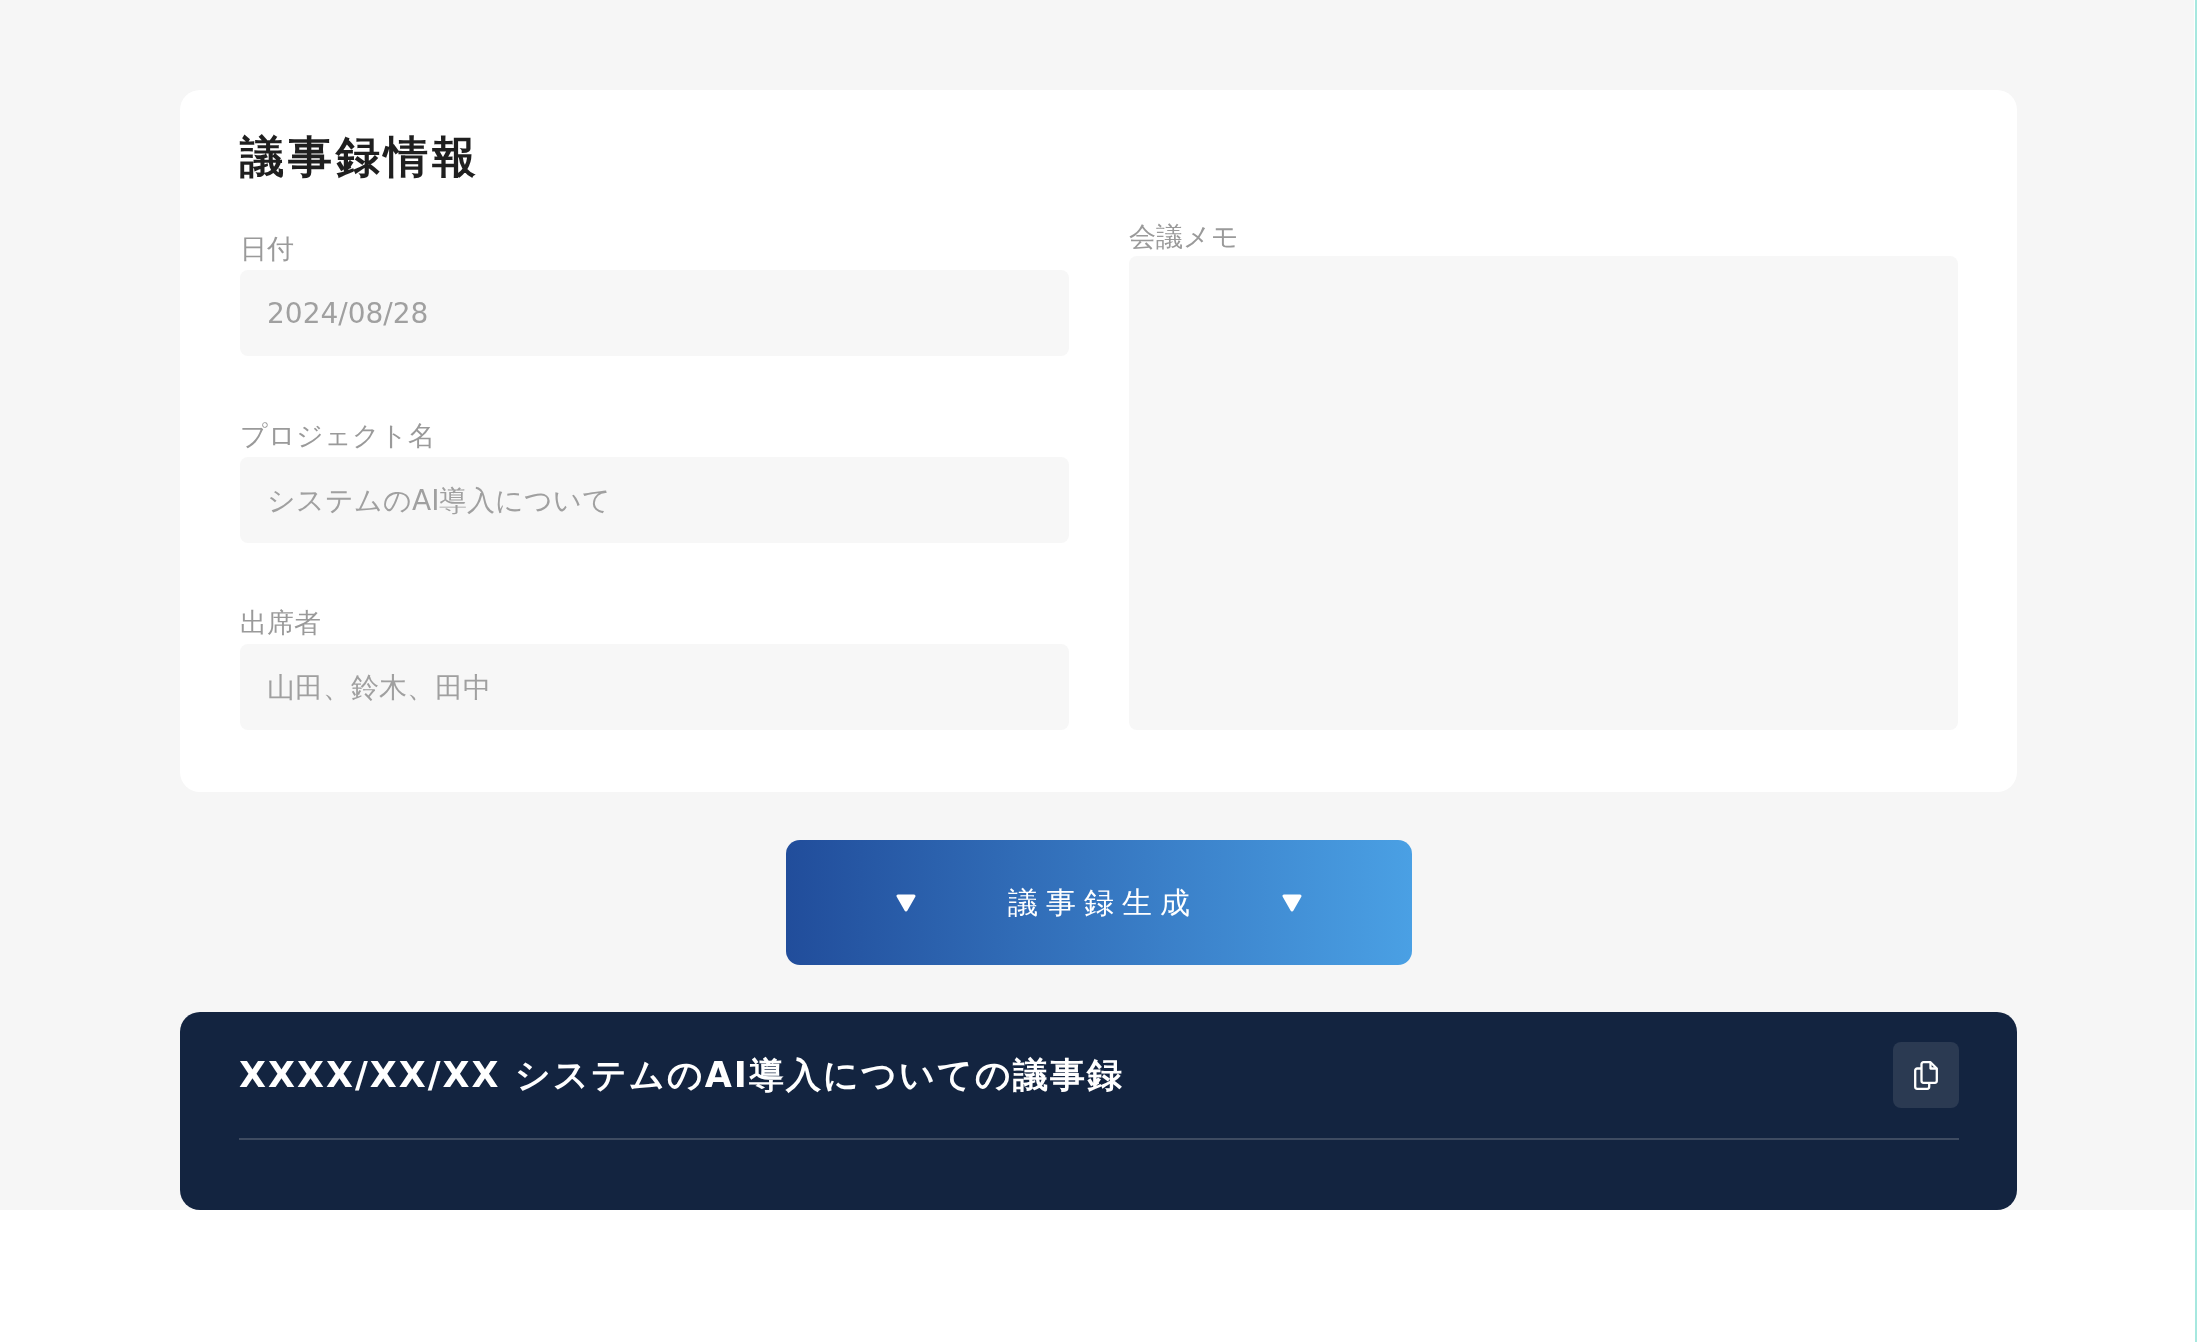  Describe the element at coordinates (654, 687) in the screenshot. I see `input-field: 山田、鈴木、田中` at that location.